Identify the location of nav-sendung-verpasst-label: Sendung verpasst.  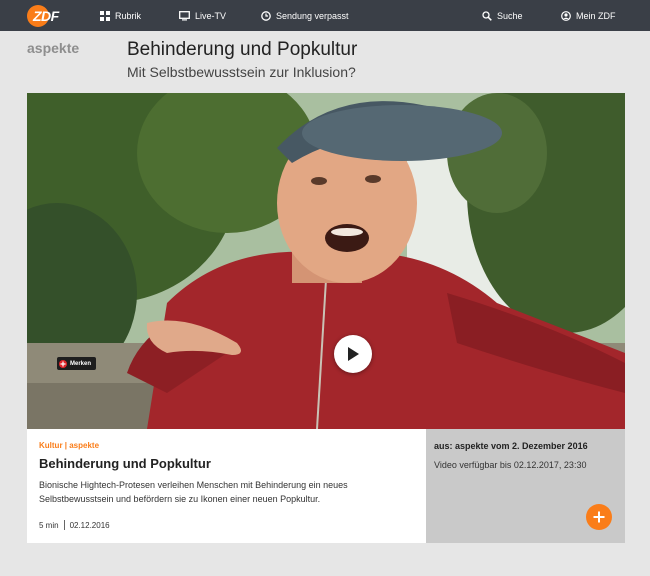
(312, 16).